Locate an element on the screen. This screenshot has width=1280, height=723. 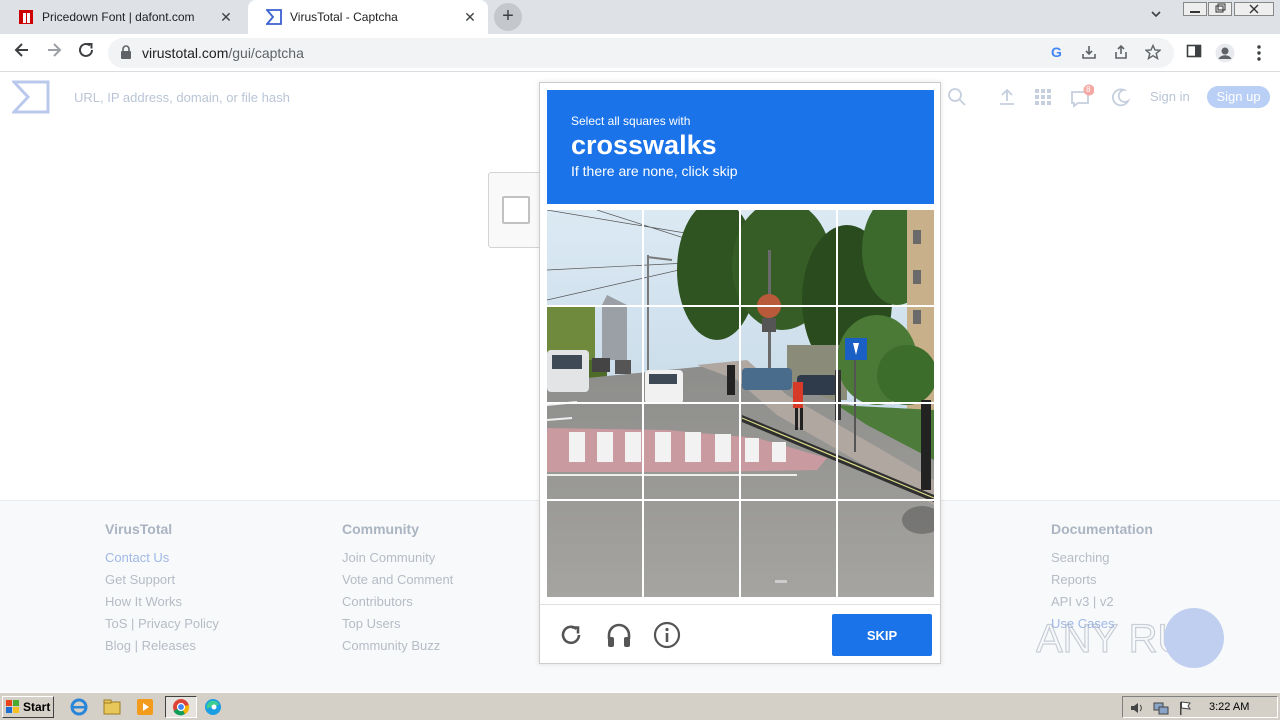
windows-logo-icon is located at coordinates (13, 707).